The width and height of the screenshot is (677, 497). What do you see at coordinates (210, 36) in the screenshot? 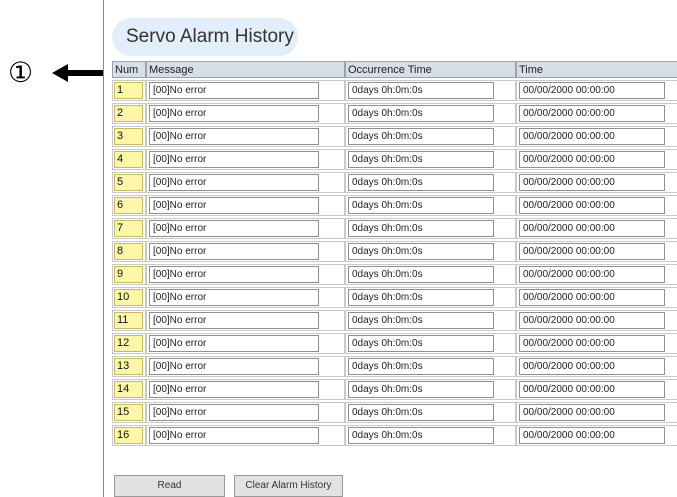
I see `page-title: Servo Alarm History` at bounding box center [210, 36].